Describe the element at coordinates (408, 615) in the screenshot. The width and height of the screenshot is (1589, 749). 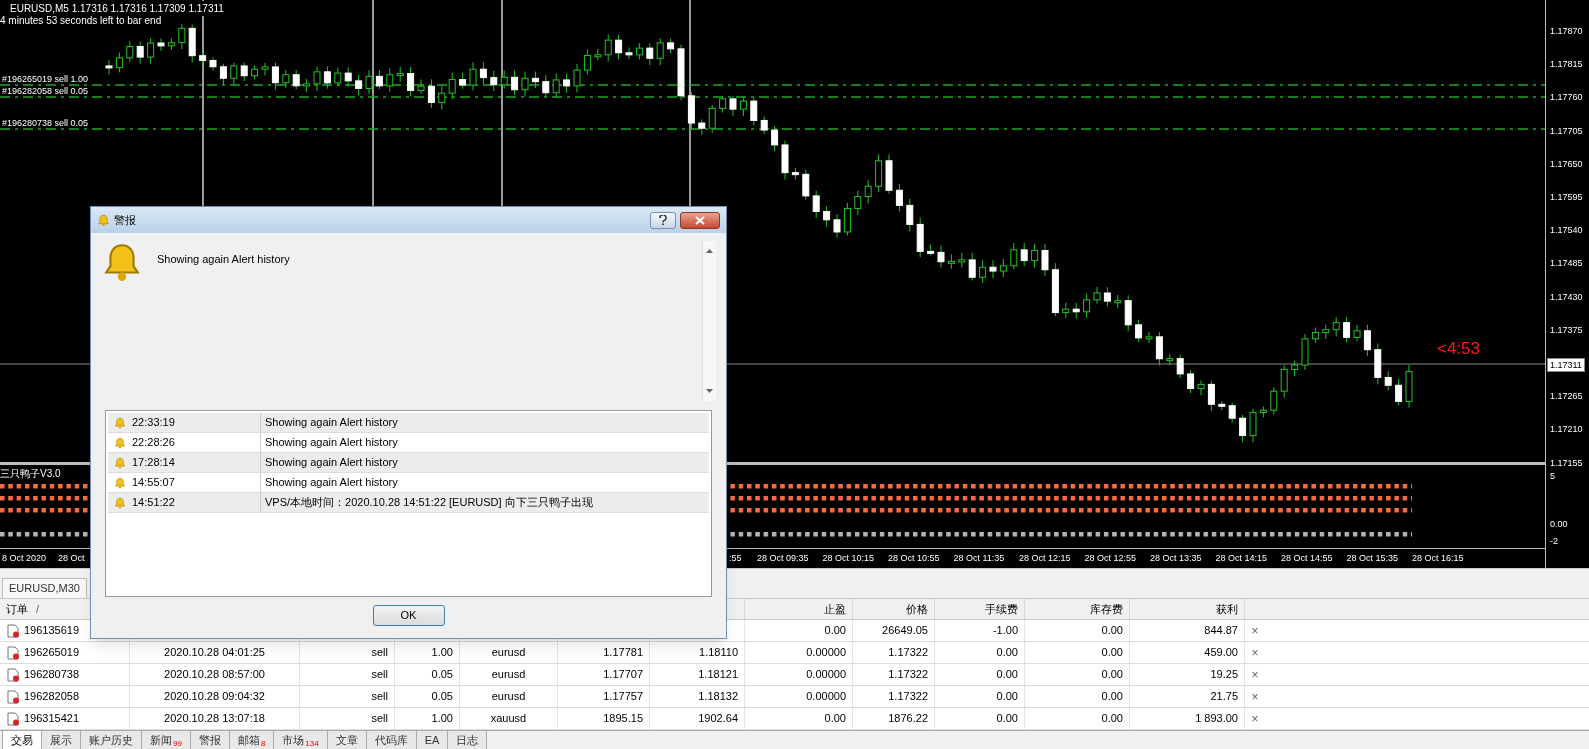
I see `ok-button: OK` at that location.